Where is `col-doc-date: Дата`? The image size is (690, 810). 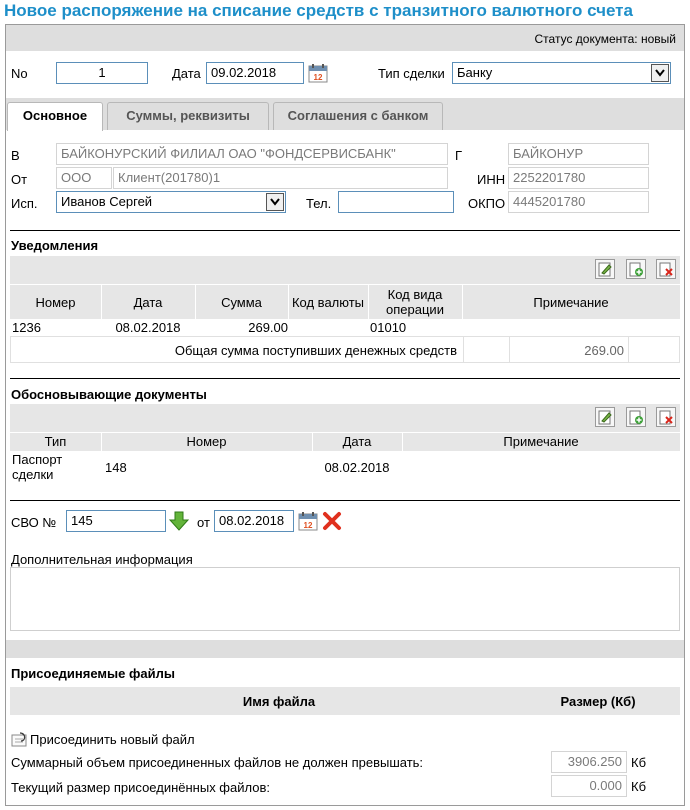
col-doc-date: Дата is located at coordinates (357, 441).